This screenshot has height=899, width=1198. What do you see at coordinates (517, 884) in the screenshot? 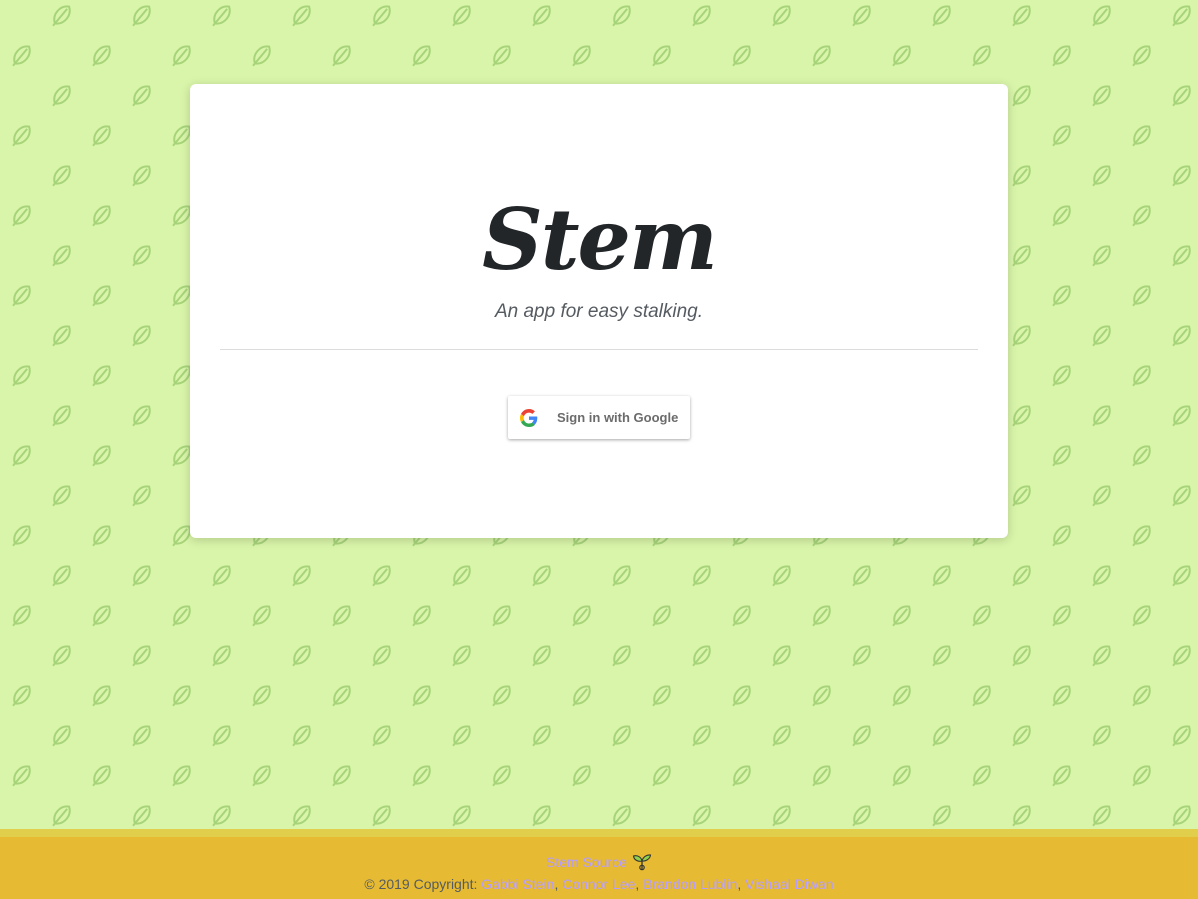
I see `author-link-gabbi-stein: Gabbi Stein` at bounding box center [517, 884].